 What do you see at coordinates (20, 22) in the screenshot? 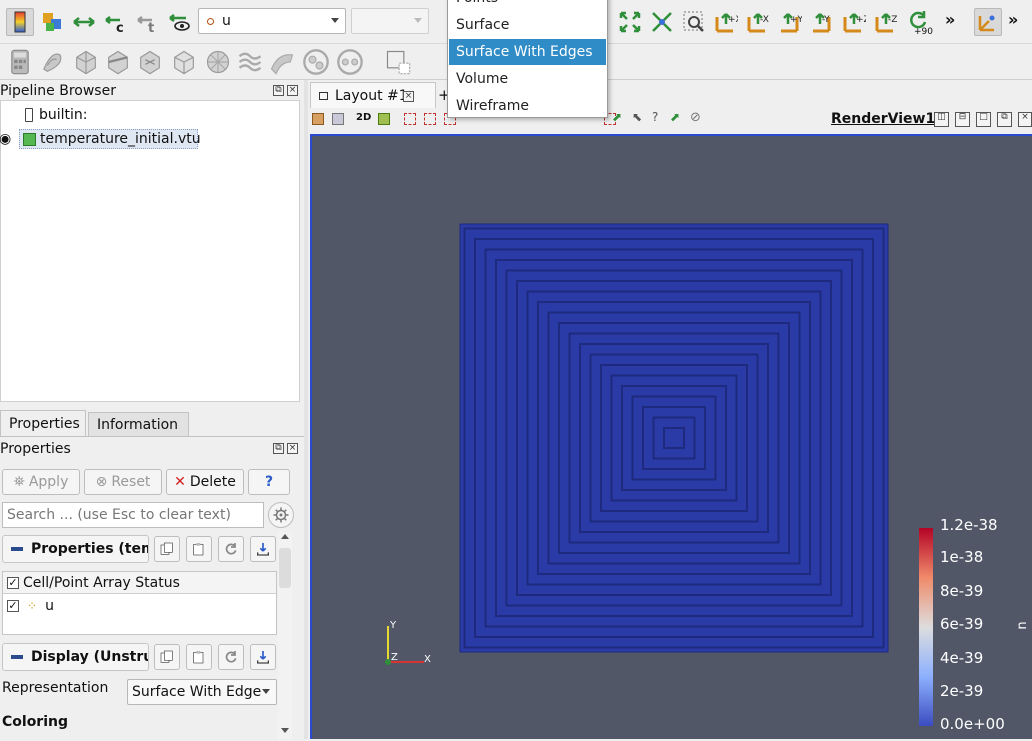
I see `color-map-icon` at bounding box center [20, 22].